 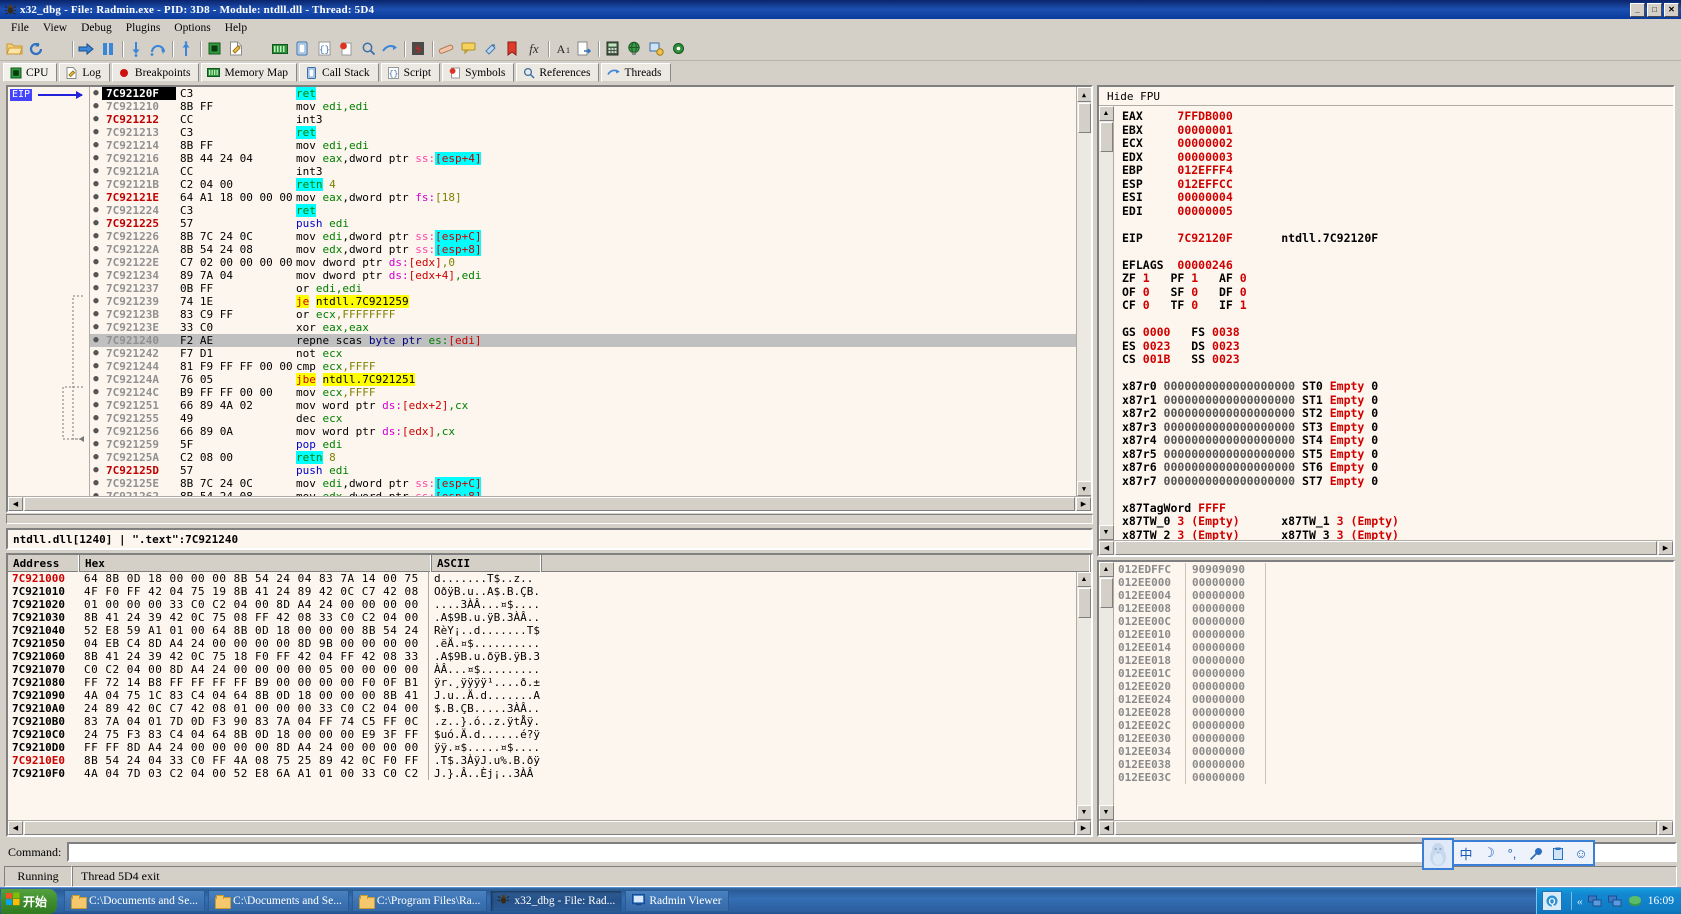 I want to click on fpu-row: x87r3 0000000000000000000 ST3 Empty 0, so click(x=1397, y=427).